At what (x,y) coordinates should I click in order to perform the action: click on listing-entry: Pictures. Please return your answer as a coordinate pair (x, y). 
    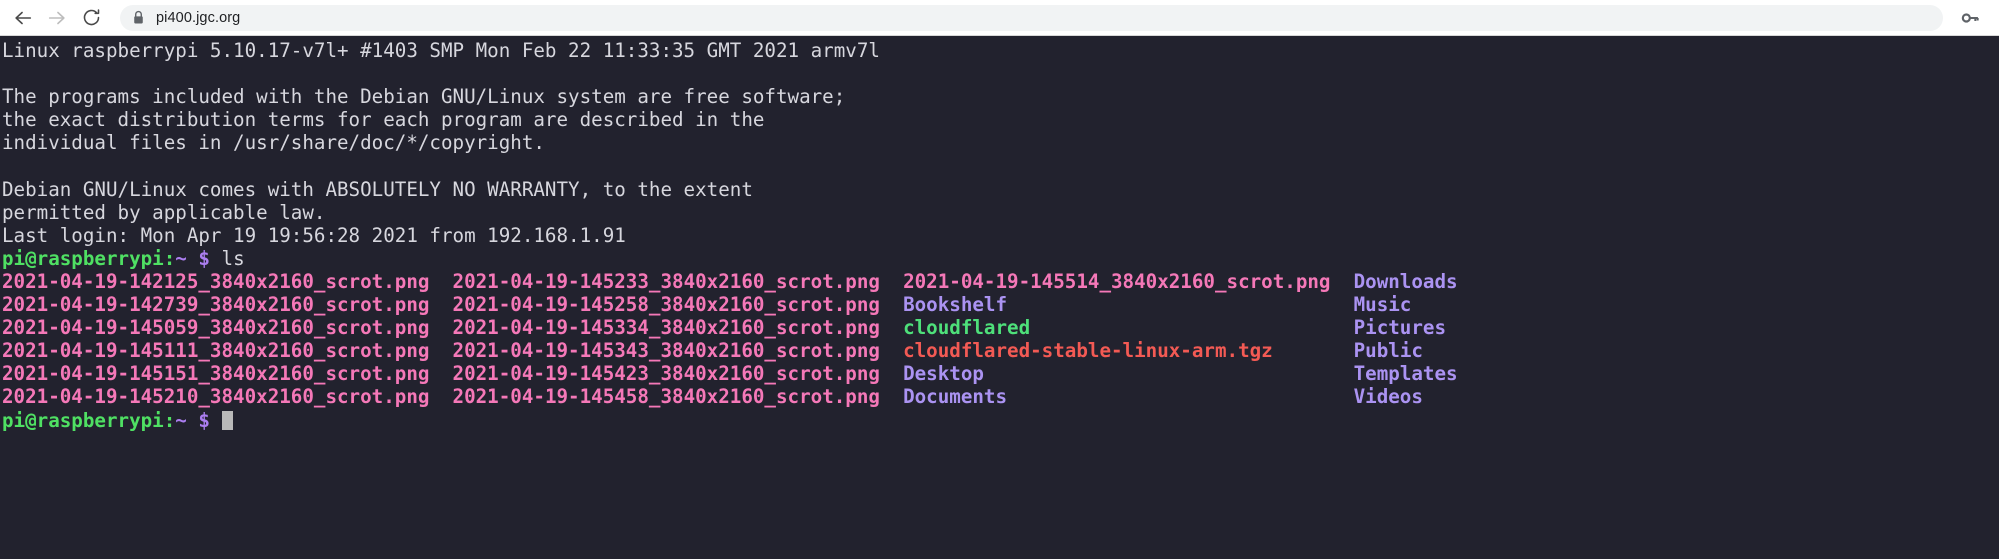
    Looking at the image, I should click on (1400, 328).